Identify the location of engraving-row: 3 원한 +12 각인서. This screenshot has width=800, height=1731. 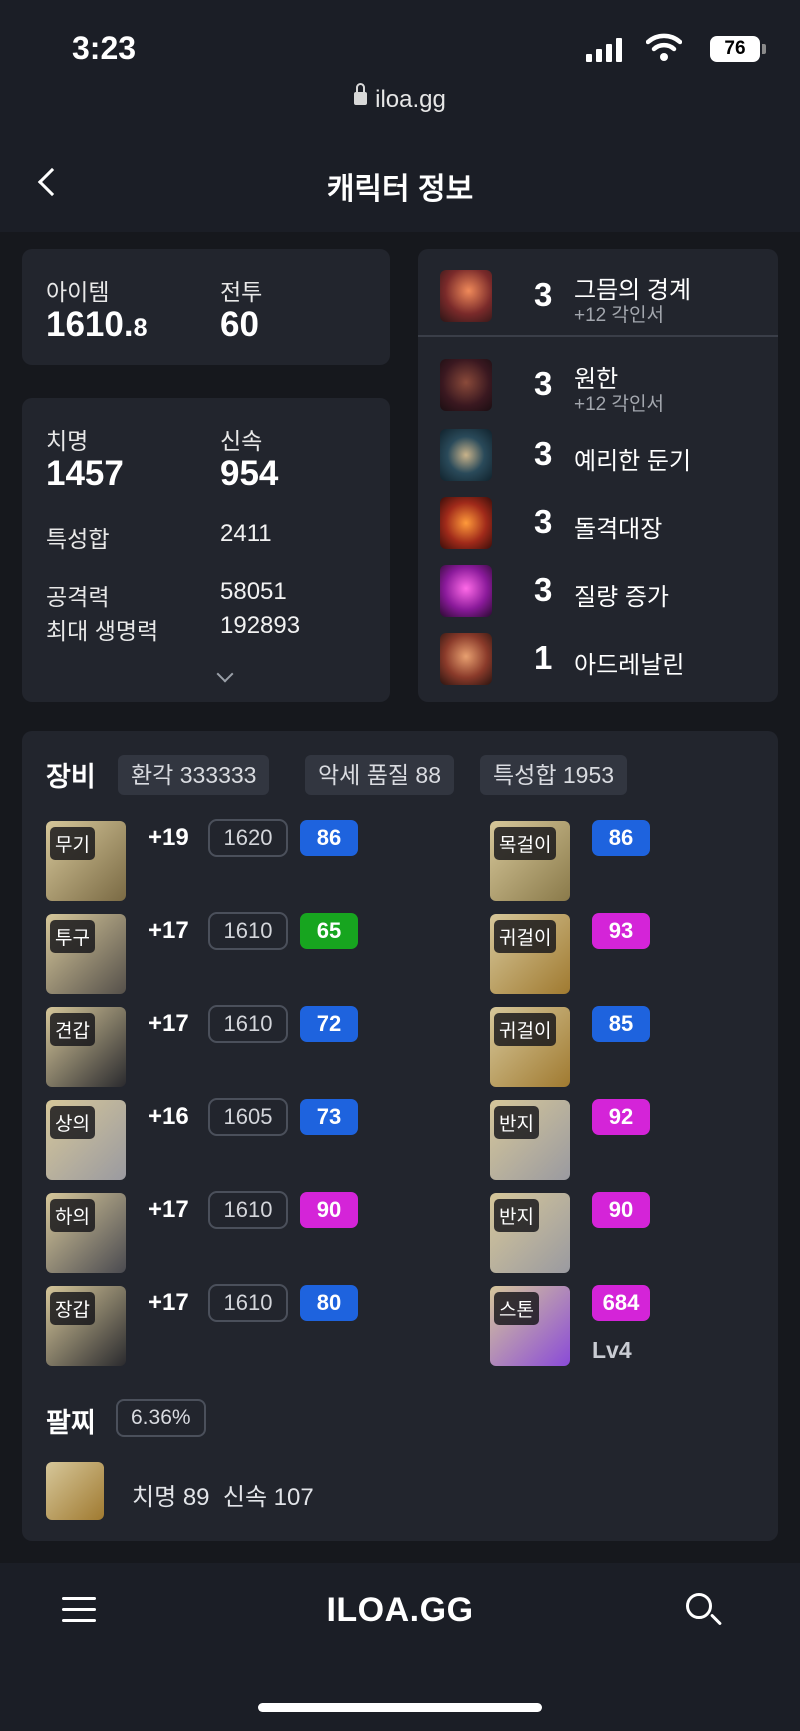
(600, 385).